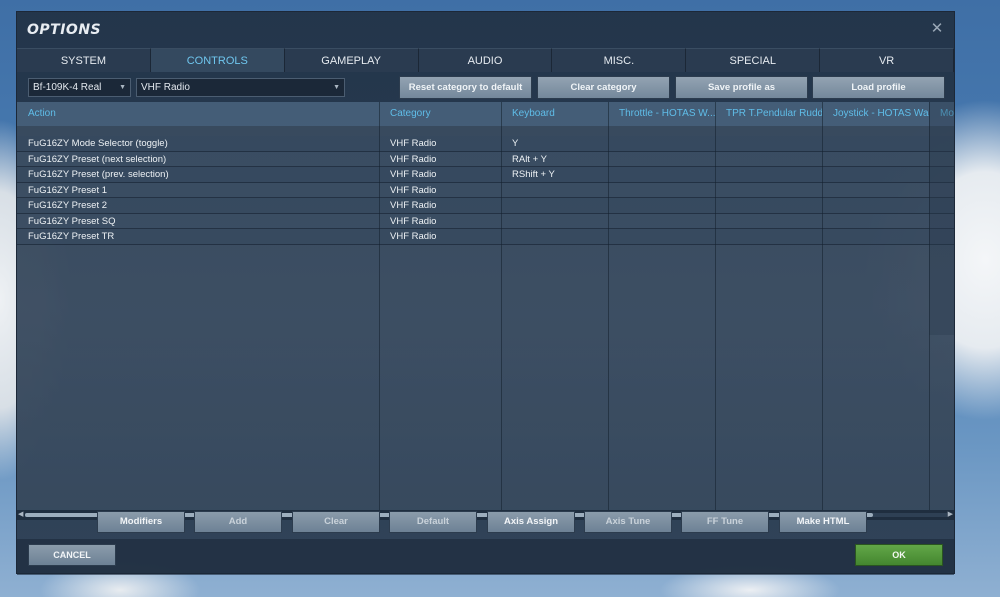  I want to click on clear-button: Clear, so click(336, 522).